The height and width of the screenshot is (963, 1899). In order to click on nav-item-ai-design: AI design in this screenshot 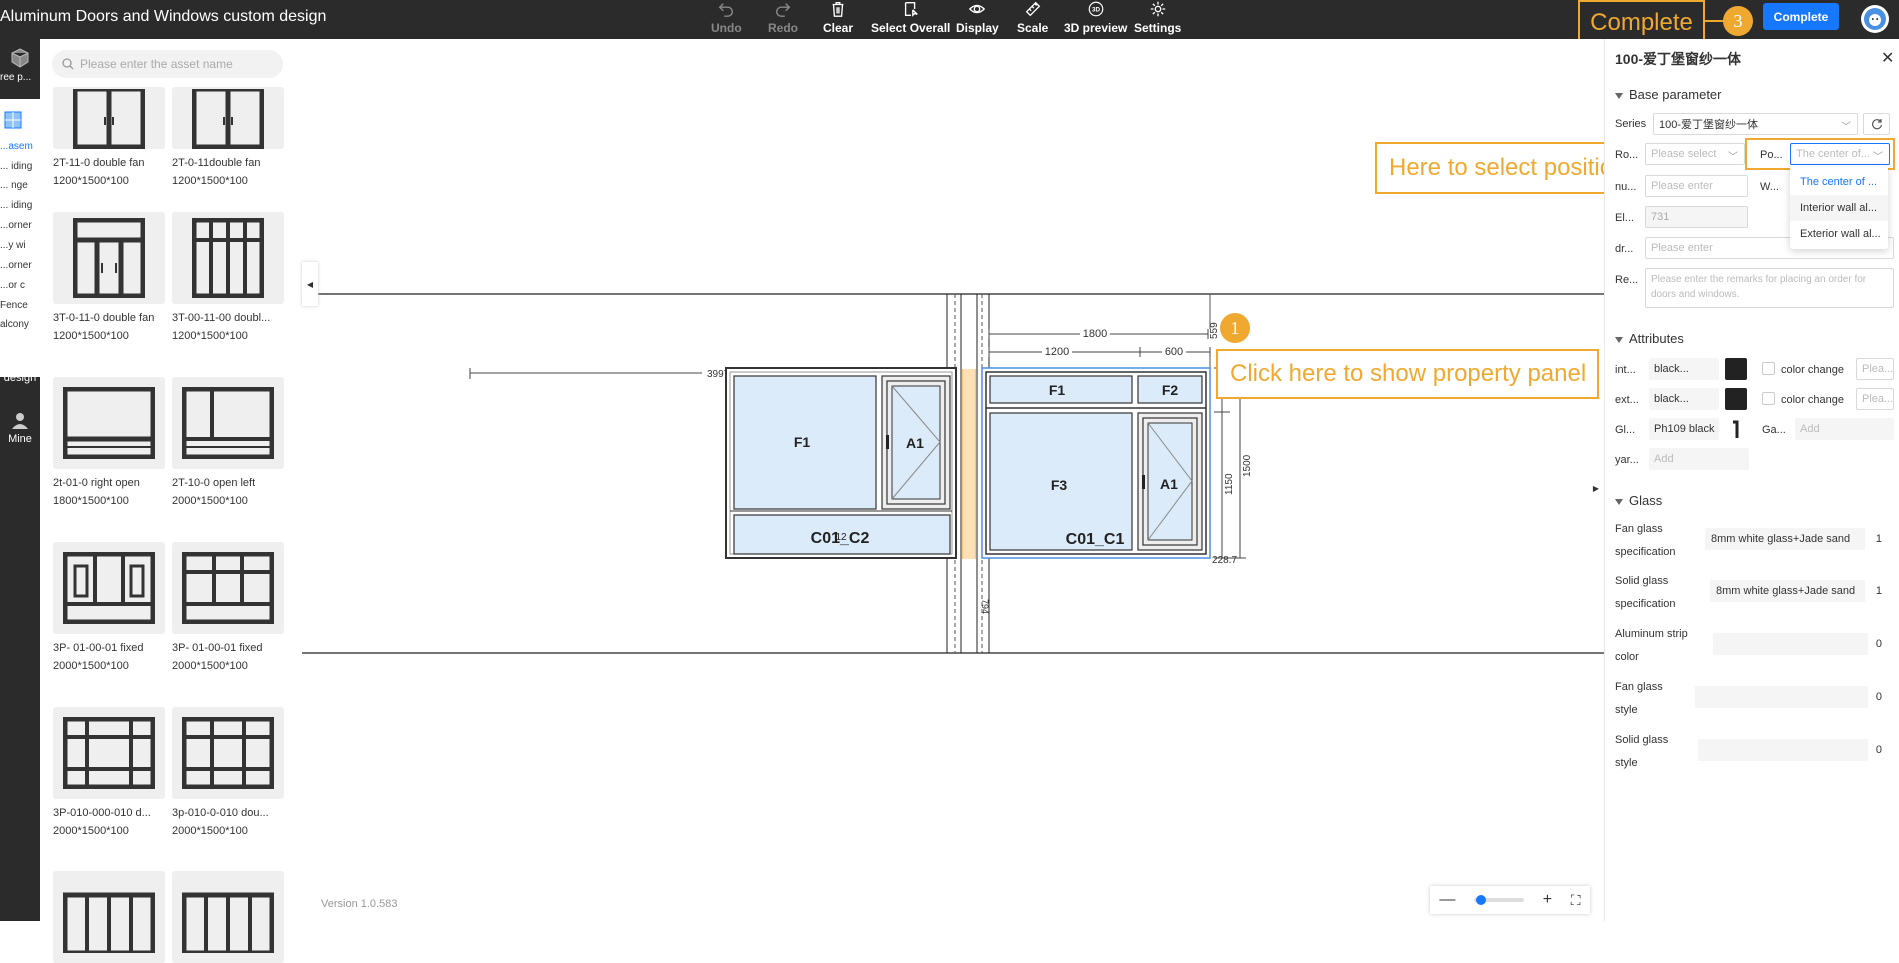, I will do `click(20, 368)`.